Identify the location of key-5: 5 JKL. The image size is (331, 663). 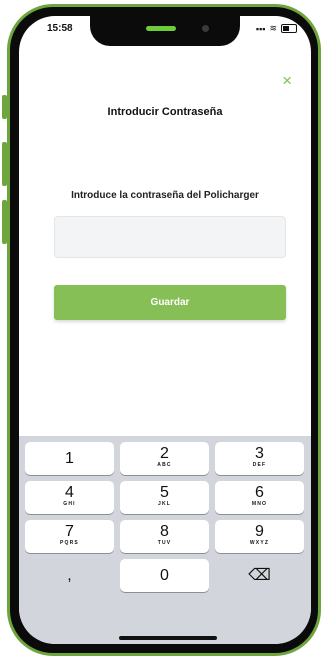
(164, 497).